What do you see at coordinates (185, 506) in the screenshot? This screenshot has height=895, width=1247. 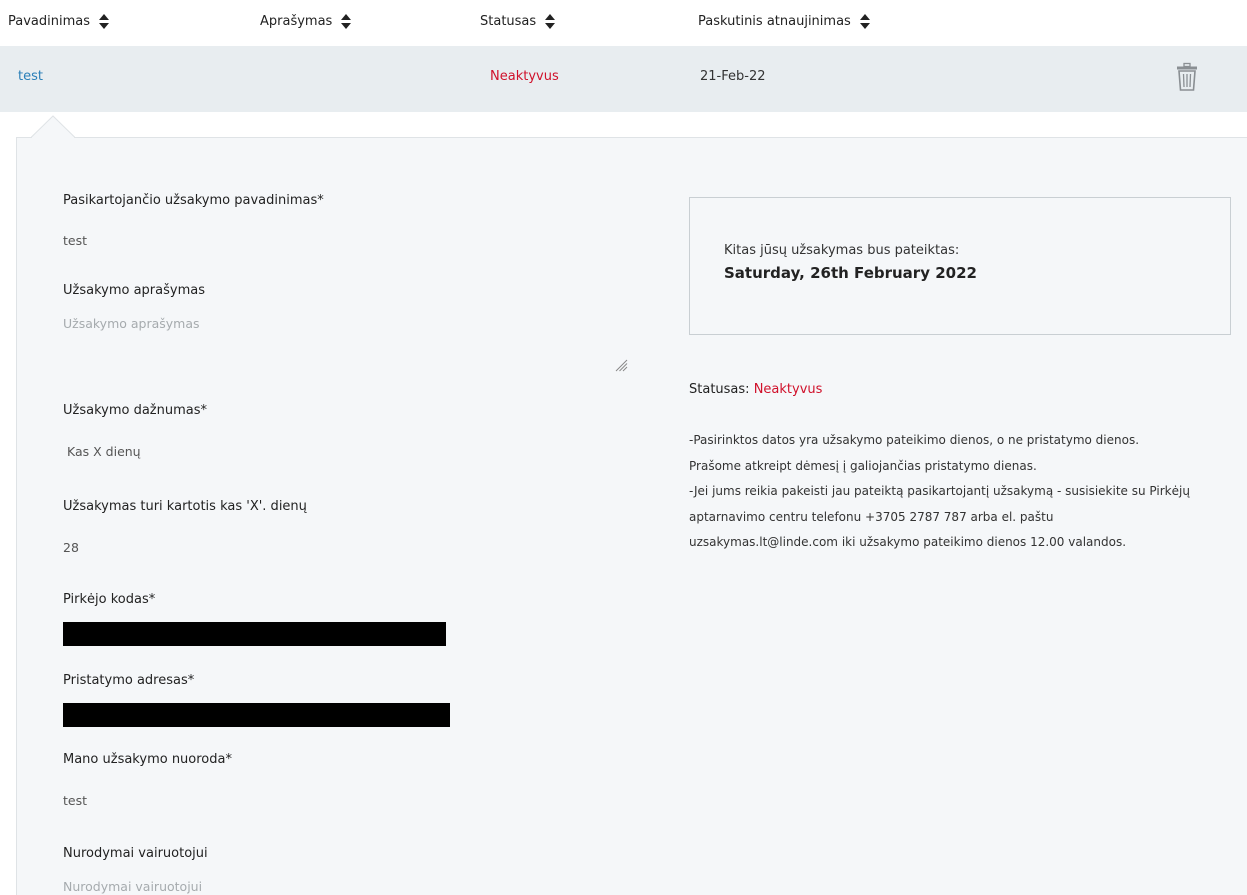 I see `repeat-days-label: Užsakymas turi kartotis kas 'X'. dienų` at bounding box center [185, 506].